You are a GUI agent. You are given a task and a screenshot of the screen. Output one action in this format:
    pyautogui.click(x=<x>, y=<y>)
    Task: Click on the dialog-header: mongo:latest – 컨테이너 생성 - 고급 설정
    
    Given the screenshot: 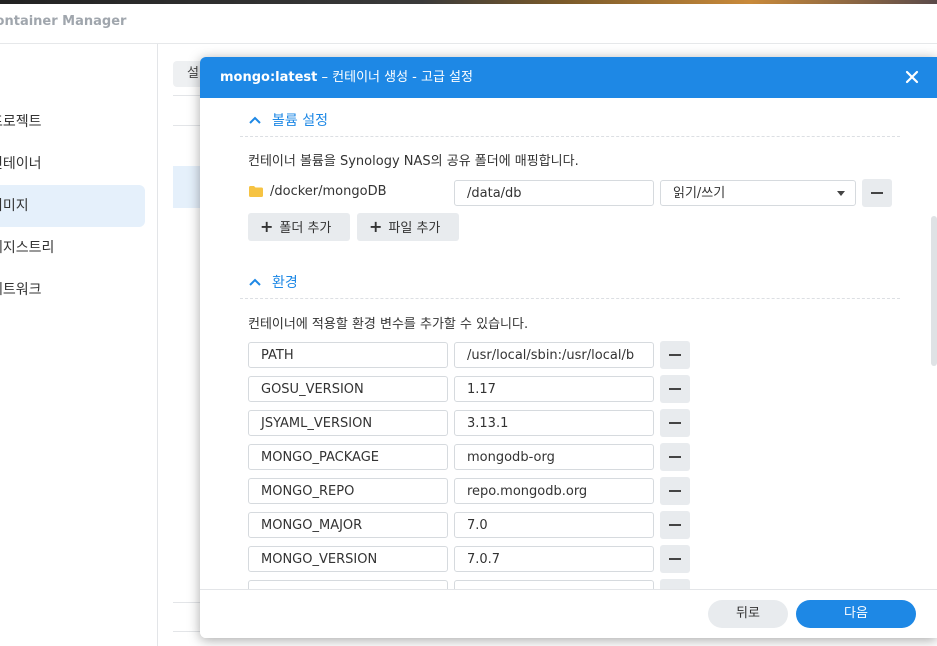 What is the action you would take?
    pyautogui.click(x=568, y=77)
    